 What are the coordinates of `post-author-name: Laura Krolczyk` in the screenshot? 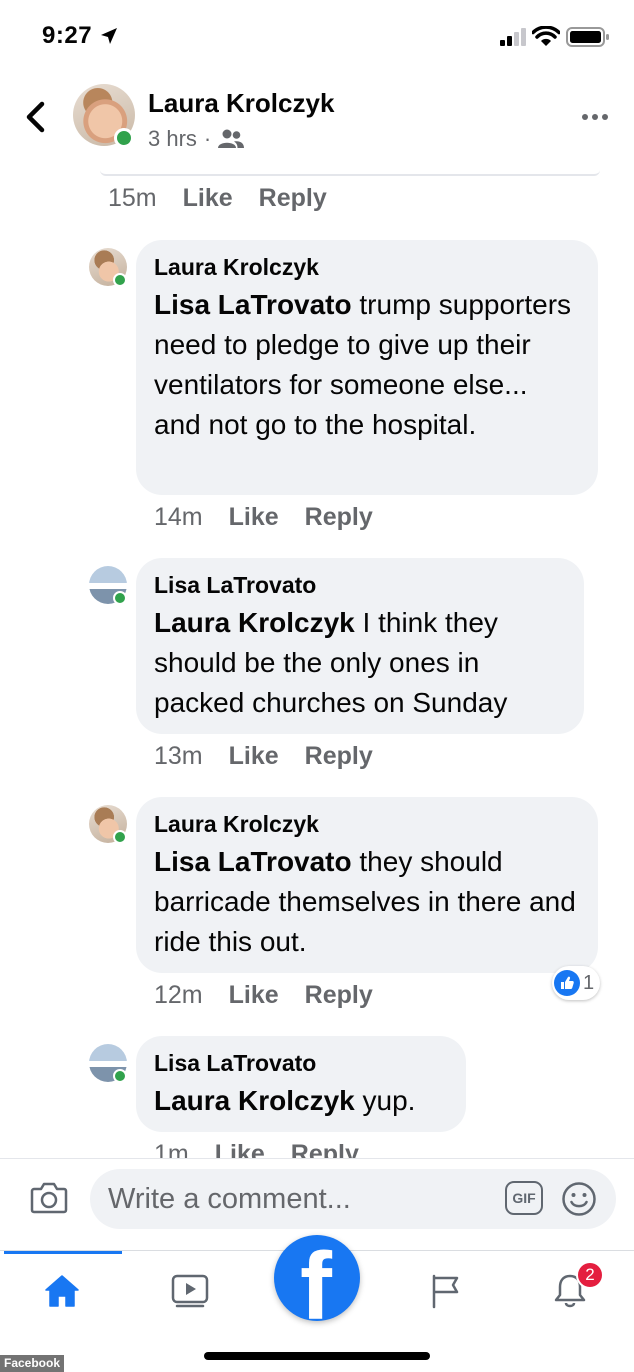 It's located at (241, 103).